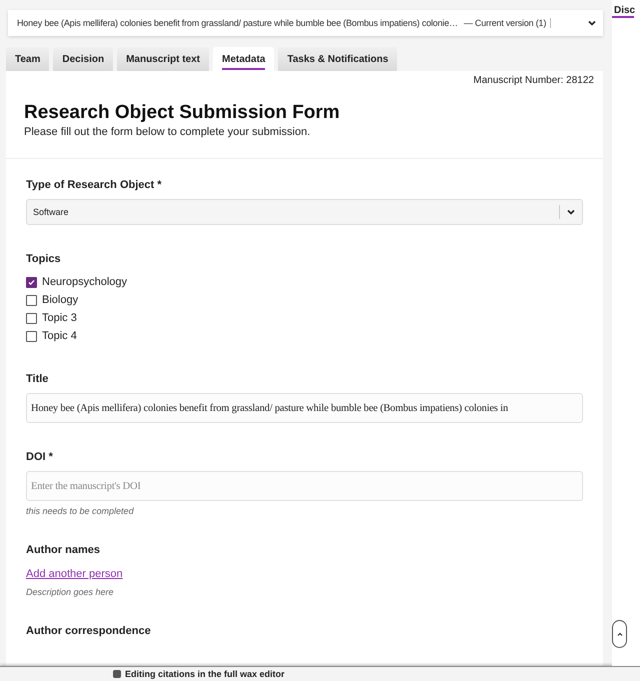  Describe the element at coordinates (38, 379) in the screenshot. I see `field-label: Title` at that location.